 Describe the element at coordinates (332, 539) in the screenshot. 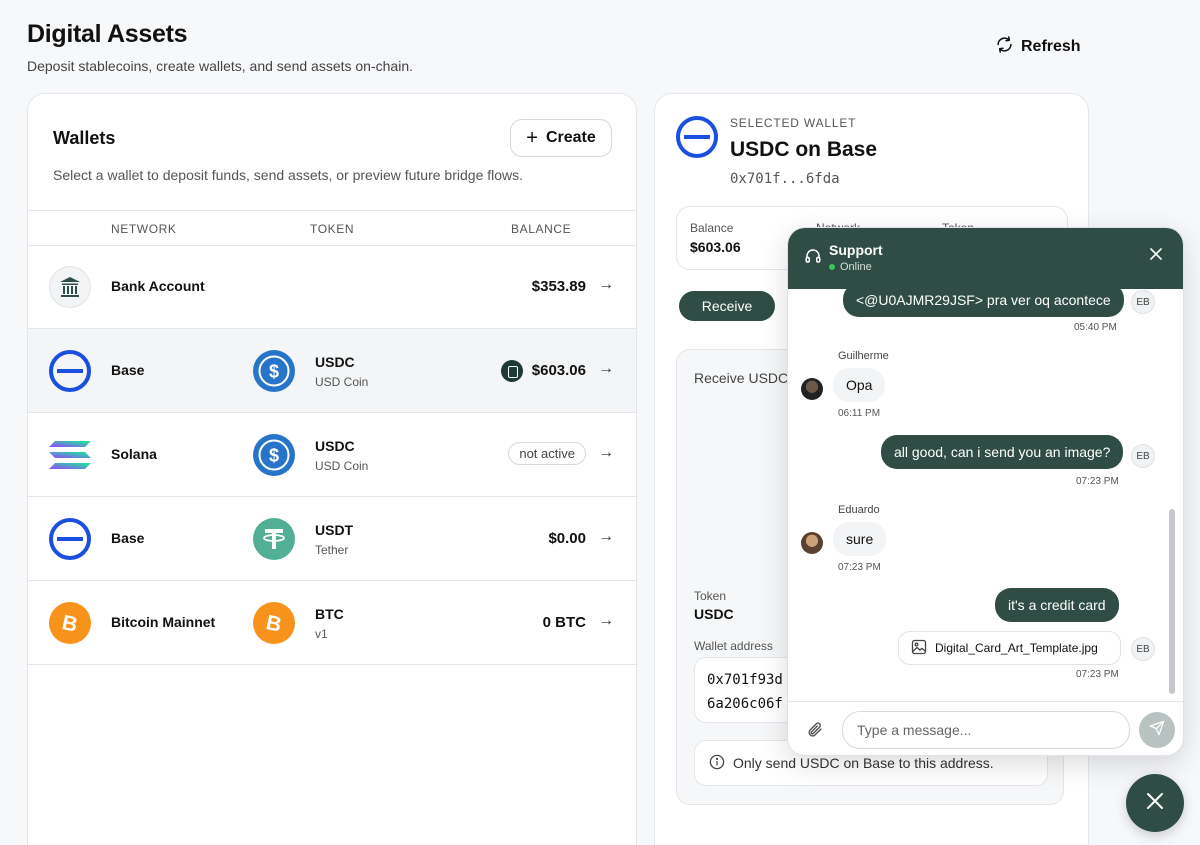

I see `wallet-row-base-usdt: Base USDT Tether $0.00 →` at that location.